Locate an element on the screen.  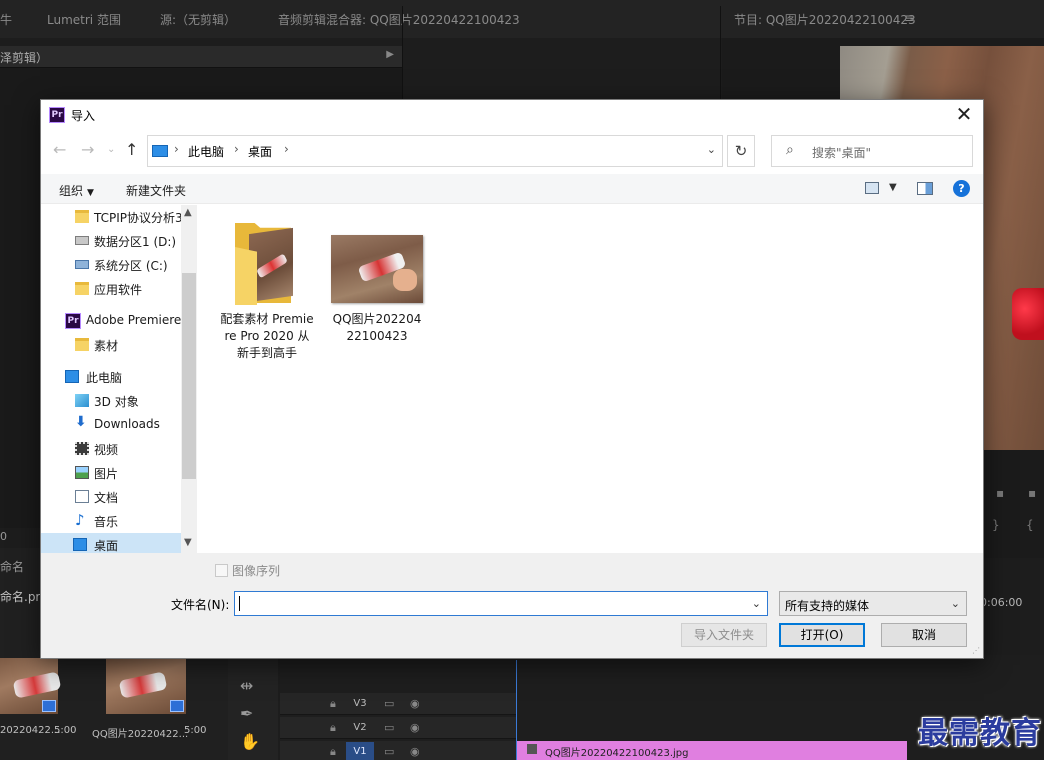
recent-dropdown-icon: ⌄ is located at coordinates (111, 149).